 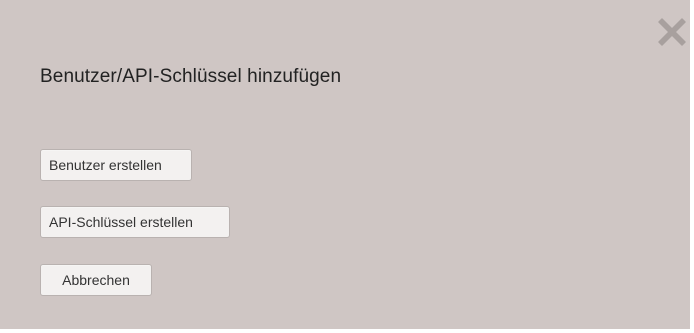 I want to click on dialog-title: Benutzer/API-Schlüssel hinzufügen, so click(x=191, y=76).